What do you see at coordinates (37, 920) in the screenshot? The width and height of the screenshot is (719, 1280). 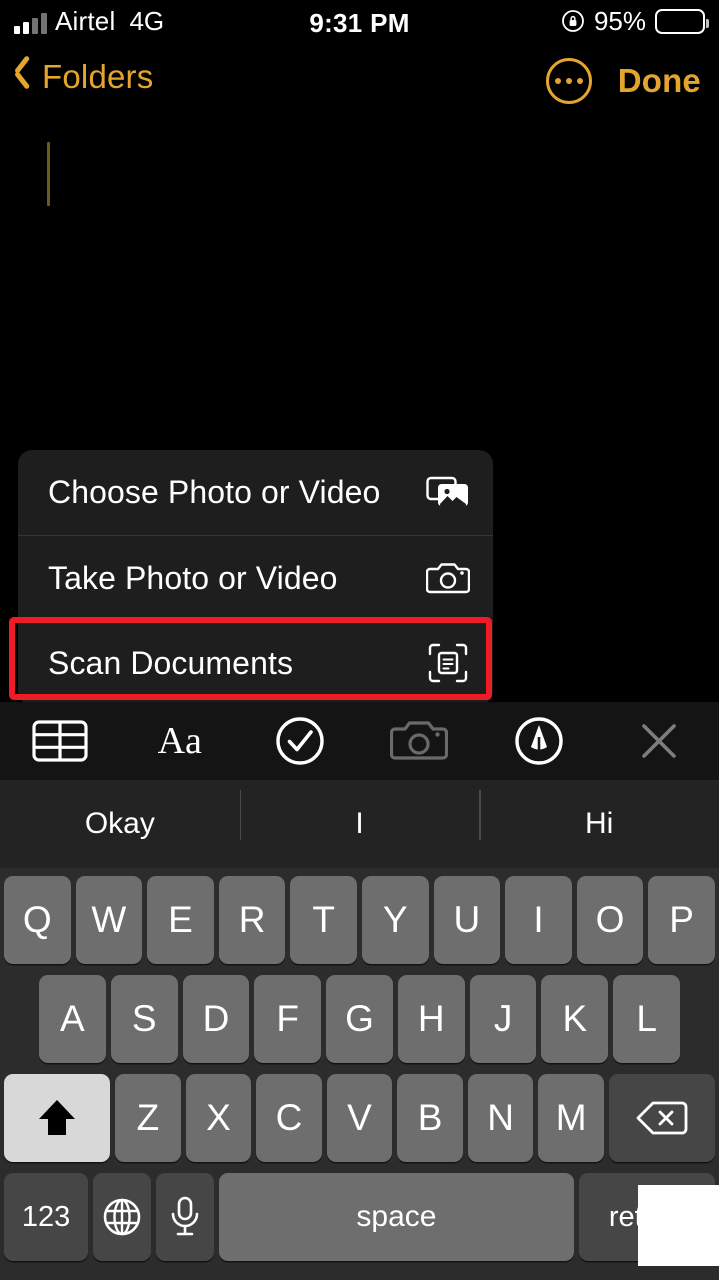 I see `key-q: Q` at bounding box center [37, 920].